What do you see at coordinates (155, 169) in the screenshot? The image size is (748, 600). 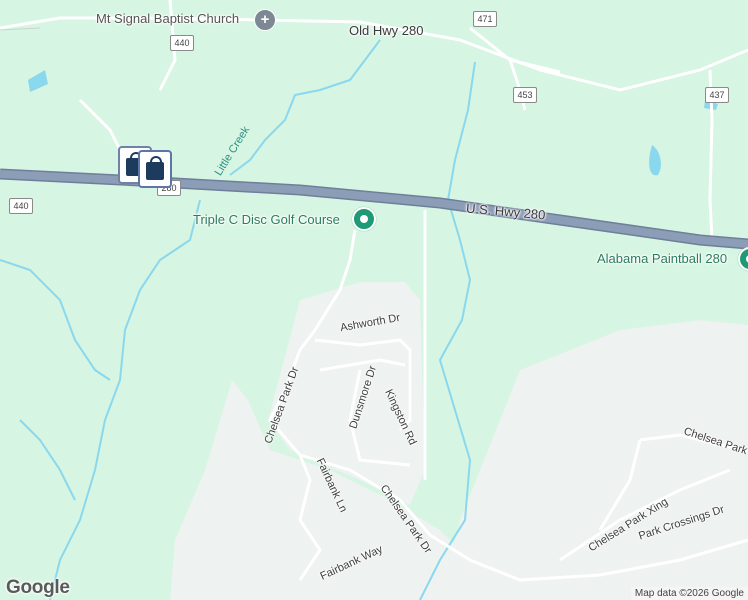 I see `shopping-bag-icon` at bounding box center [155, 169].